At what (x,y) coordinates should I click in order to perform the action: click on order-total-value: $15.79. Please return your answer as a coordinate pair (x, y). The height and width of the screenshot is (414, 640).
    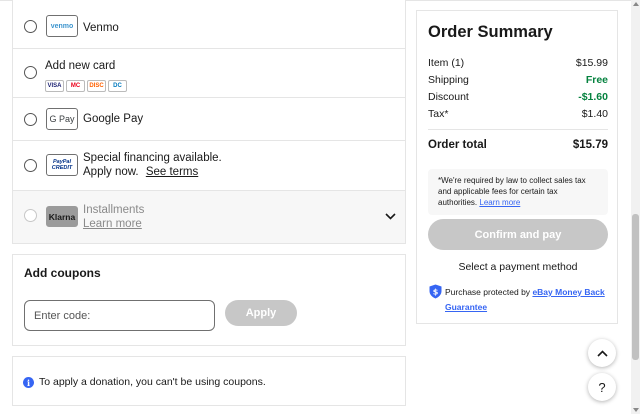
    Looking at the image, I should click on (590, 145).